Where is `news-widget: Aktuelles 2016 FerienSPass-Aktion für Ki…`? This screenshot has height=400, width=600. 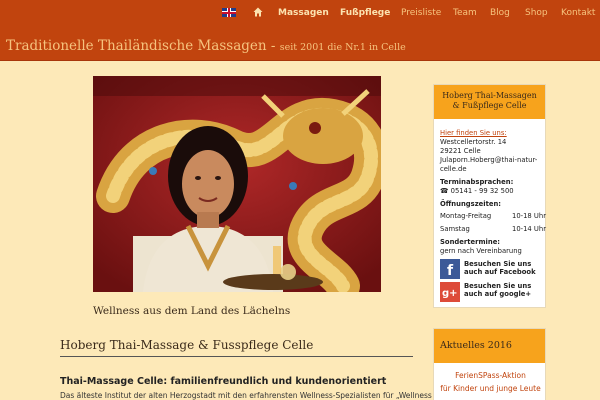
news-widget: Aktuelles 2016 FerienSPass-Aktion für Ki… is located at coordinates (489, 364).